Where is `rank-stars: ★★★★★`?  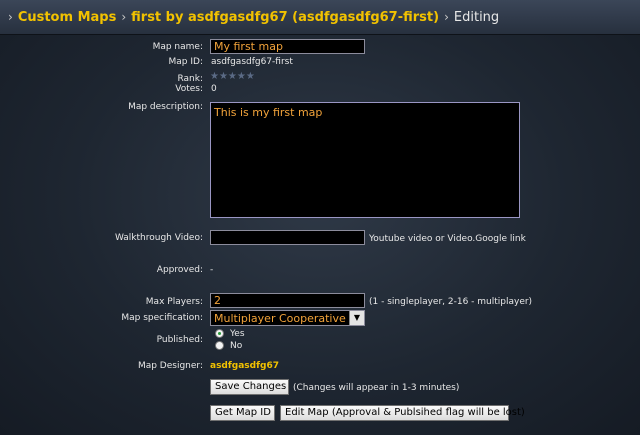
rank-stars: ★★★★★ is located at coordinates (232, 76).